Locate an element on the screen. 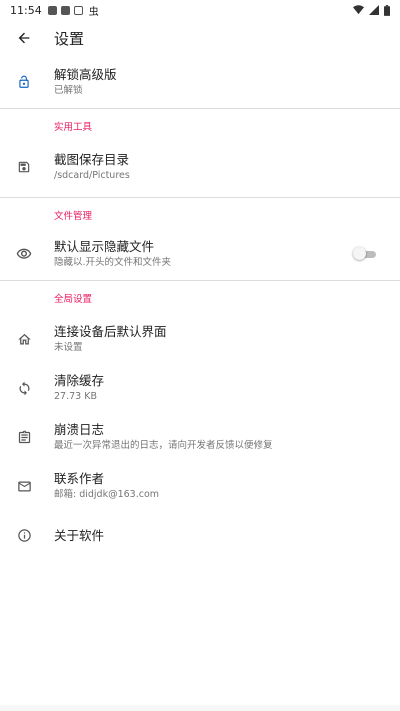 This screenshot has width=400, height=711. setting-about: 关于软件 is located at coordinates (200, 535).